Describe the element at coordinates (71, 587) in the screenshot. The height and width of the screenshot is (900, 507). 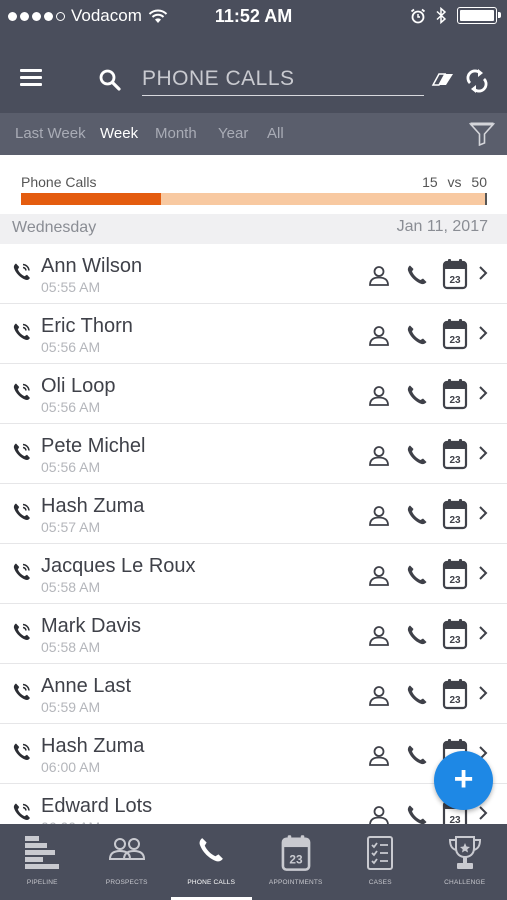
I see `call-time: 05:58 AM` at that location.